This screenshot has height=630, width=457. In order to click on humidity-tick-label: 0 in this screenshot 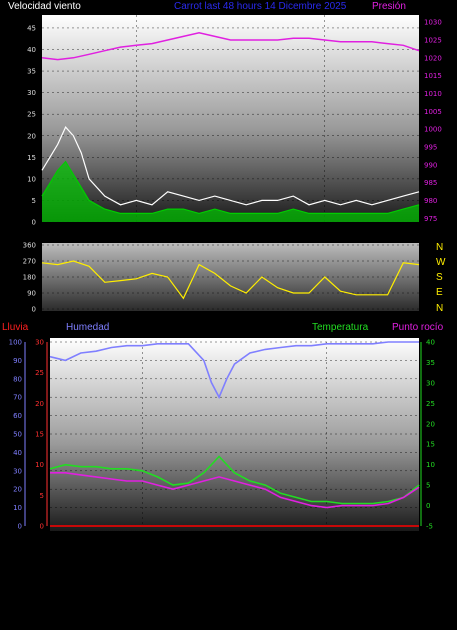, I will do `click(20, 527)`.